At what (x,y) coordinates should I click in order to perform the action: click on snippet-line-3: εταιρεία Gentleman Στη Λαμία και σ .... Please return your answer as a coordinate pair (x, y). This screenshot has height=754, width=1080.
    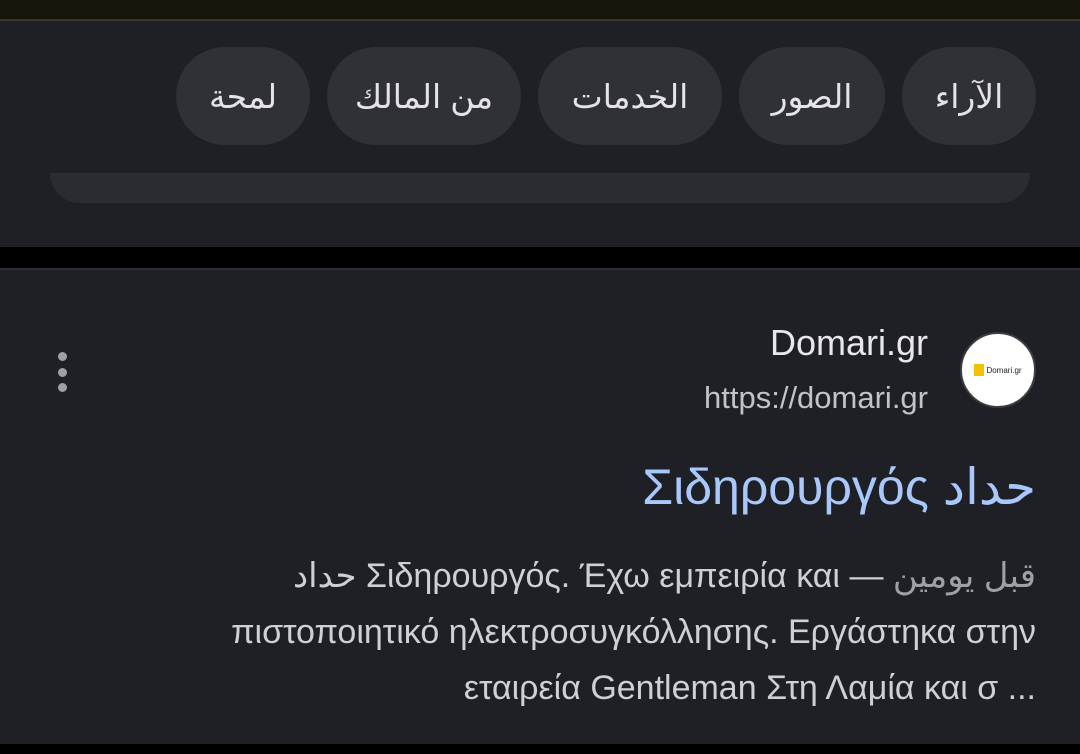
    Looking at the image, I should click on (749, 688).